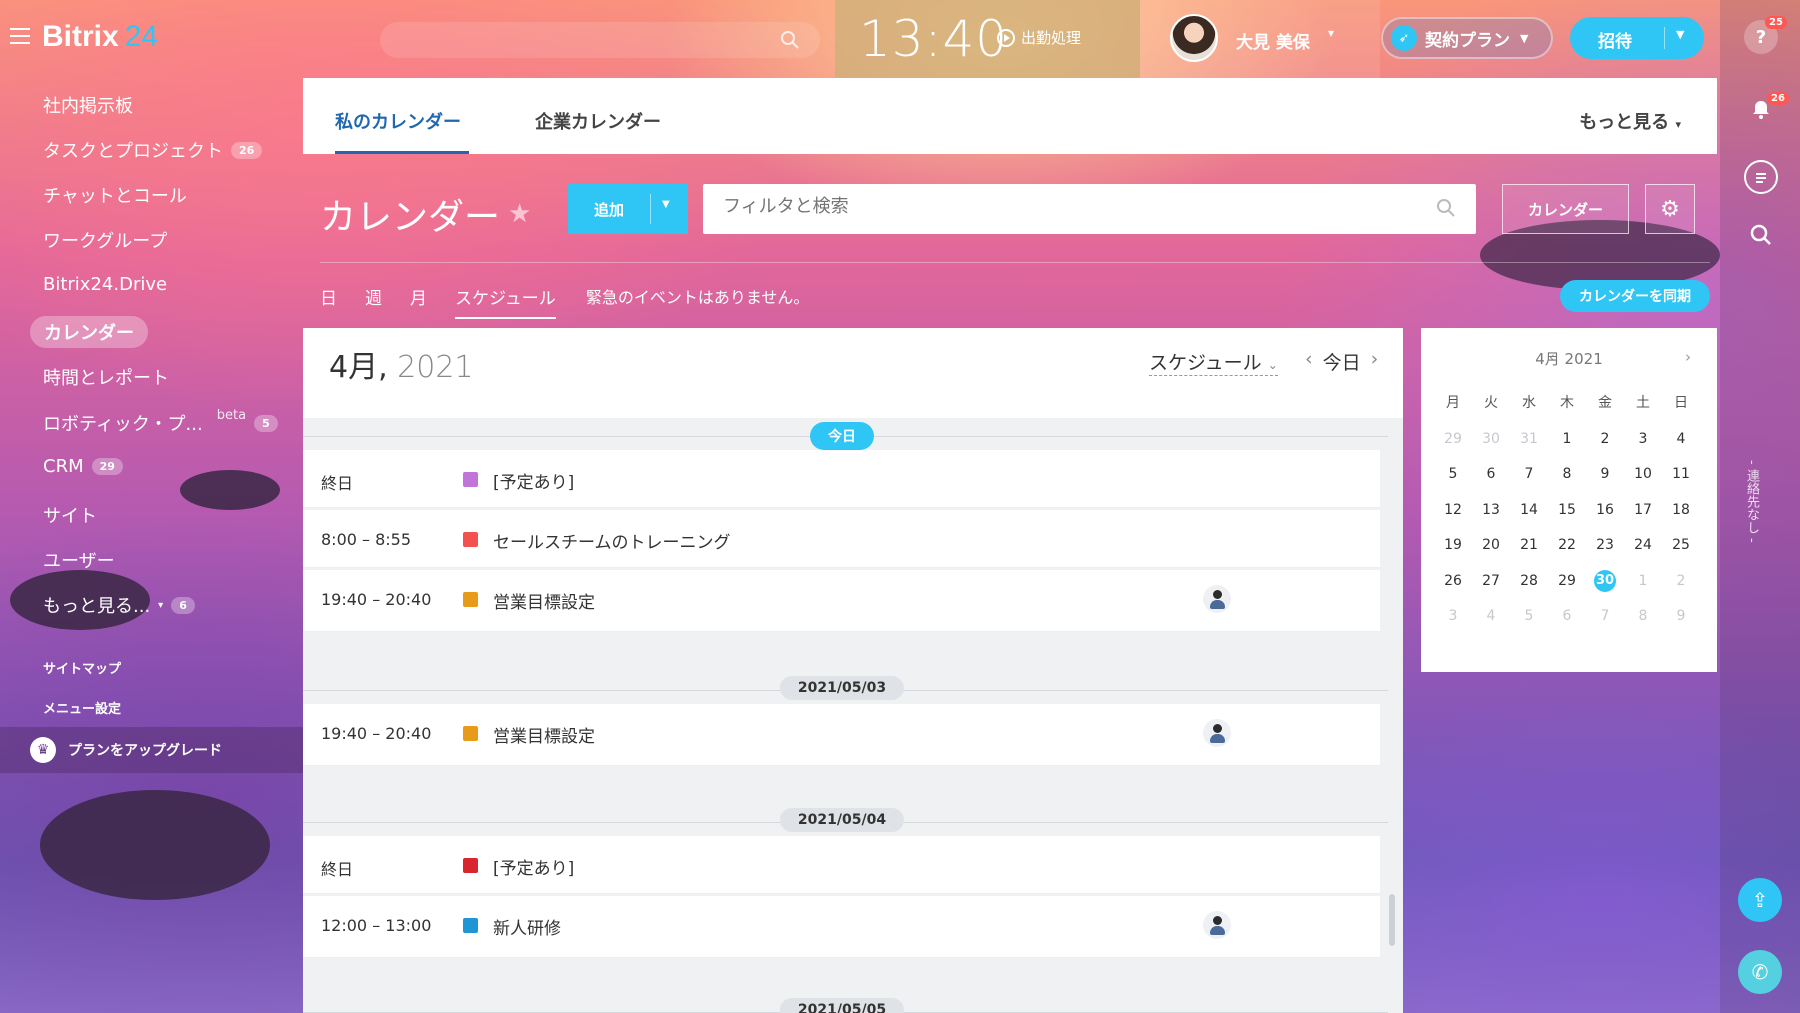  I want to click on mini-calendar-day: 12, so click(1453, 510).